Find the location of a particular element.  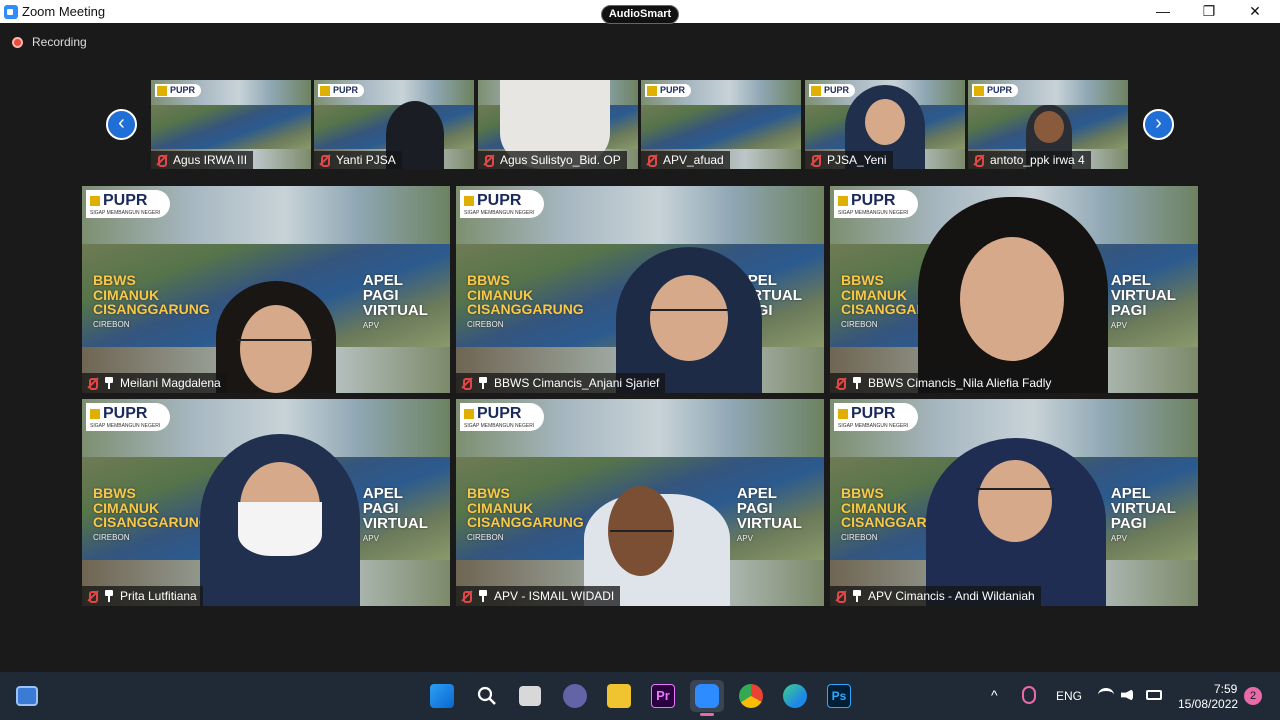

participant-name: Agus IRWA III is located at coordinates (210, 160).